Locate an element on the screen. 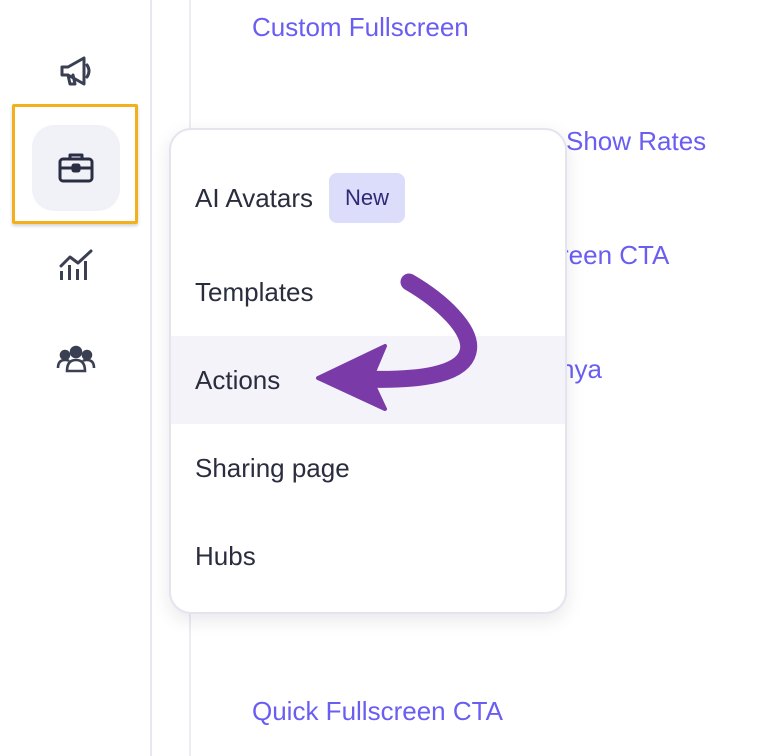 The height and width of the screenshot is (756, 770). team-users-icon is located at coordinates (76, 359).